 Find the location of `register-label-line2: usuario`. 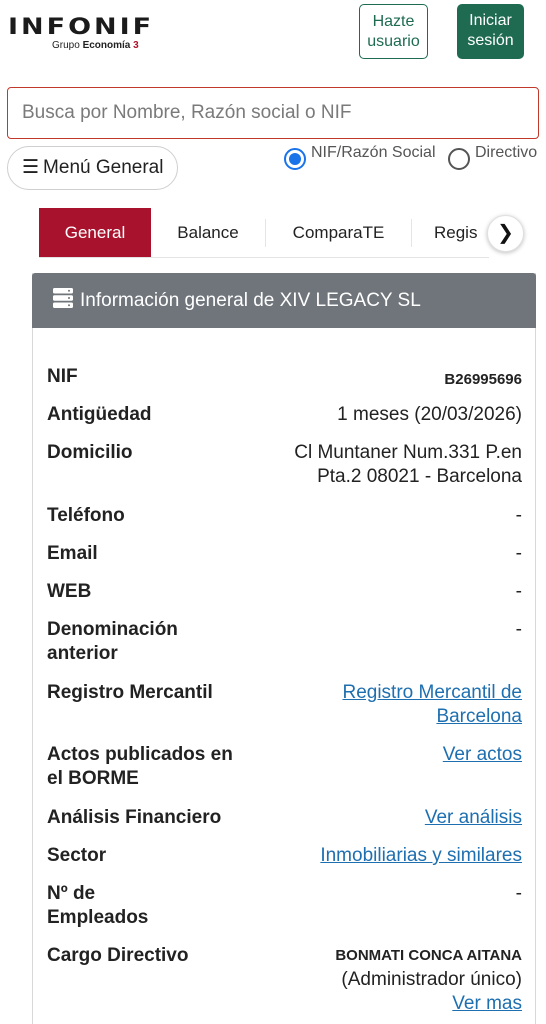

register-label-line2: usuario is located at coordinates (393, 41).